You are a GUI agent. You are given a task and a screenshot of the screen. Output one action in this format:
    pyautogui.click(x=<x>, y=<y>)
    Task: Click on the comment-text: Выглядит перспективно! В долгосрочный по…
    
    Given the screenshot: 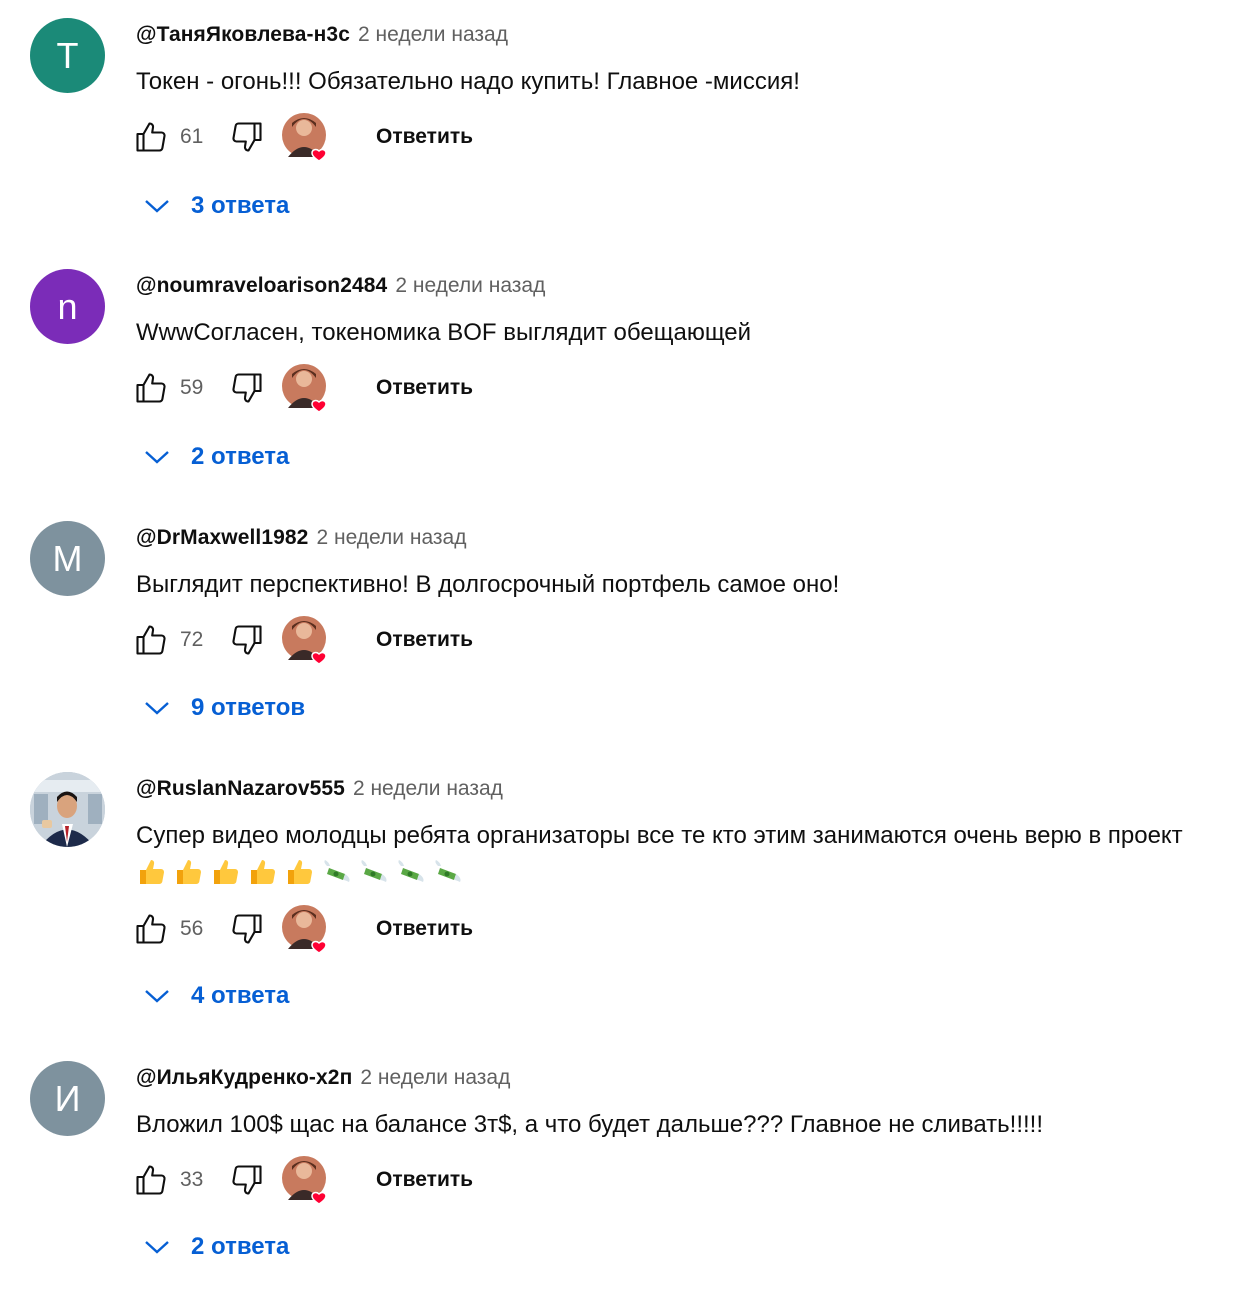 What is the action you would take?
    pyautogui.click(x=488, y=584)
    